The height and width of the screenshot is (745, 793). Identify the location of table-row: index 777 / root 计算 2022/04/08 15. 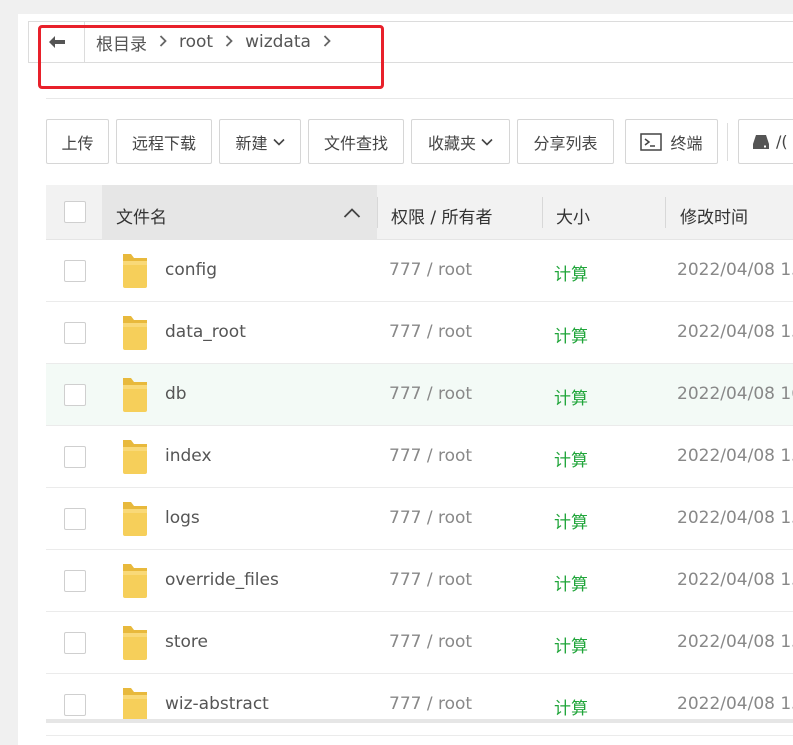
(419, 457).